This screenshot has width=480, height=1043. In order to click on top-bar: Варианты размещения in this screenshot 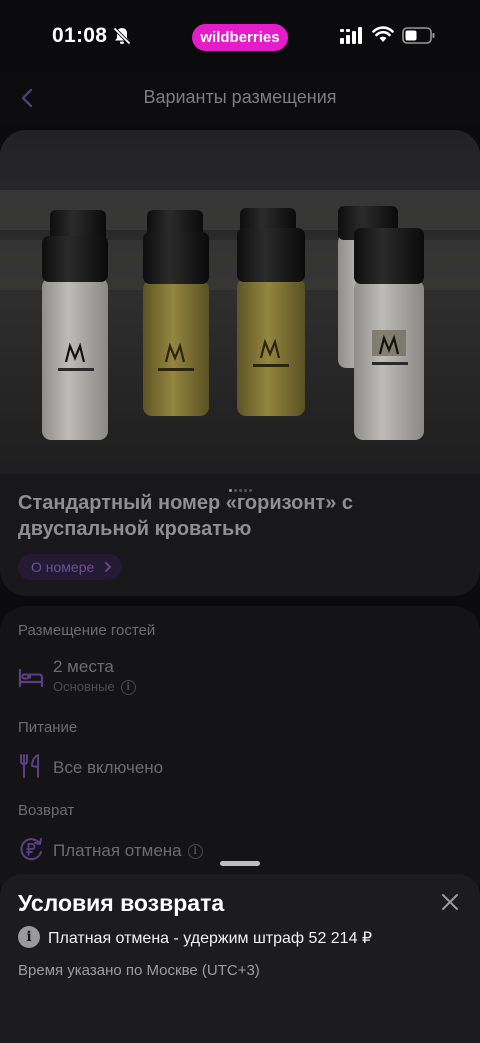, I will do `click(240, 98)`.